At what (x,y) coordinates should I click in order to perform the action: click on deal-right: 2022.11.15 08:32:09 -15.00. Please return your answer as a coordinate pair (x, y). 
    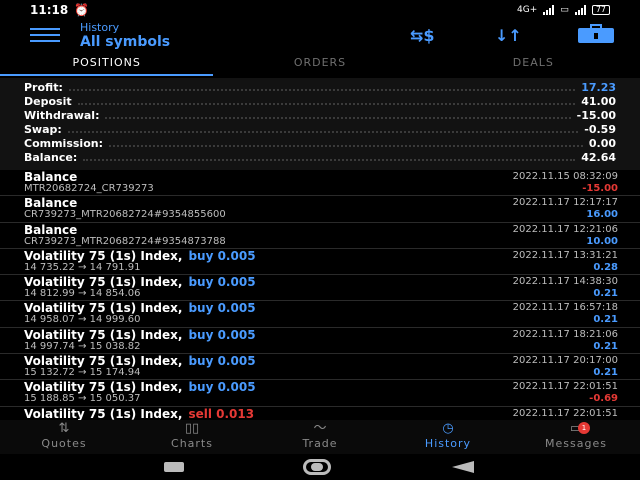
    Looking at the image, I should click on (565, 183).